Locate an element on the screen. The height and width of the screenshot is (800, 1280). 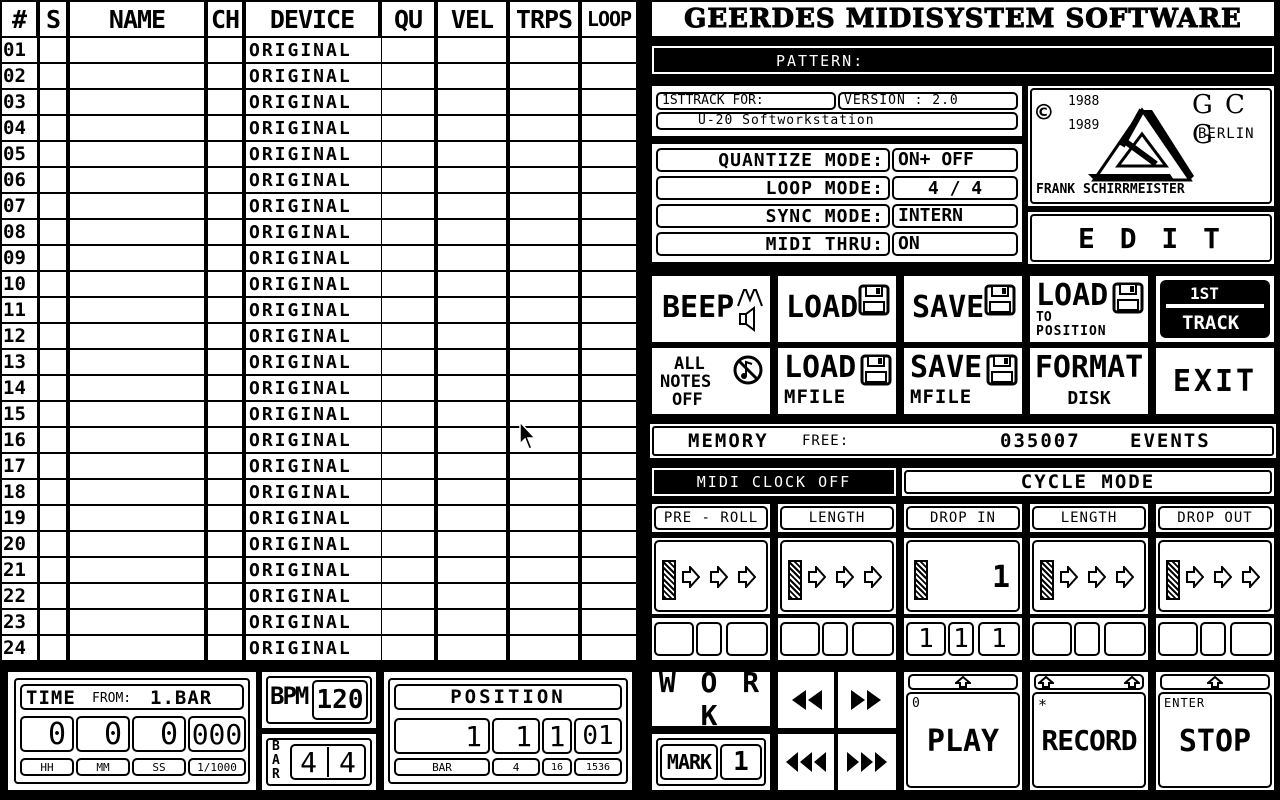
stop-button: ENTER STOP is located at coordinates (1215, 740).